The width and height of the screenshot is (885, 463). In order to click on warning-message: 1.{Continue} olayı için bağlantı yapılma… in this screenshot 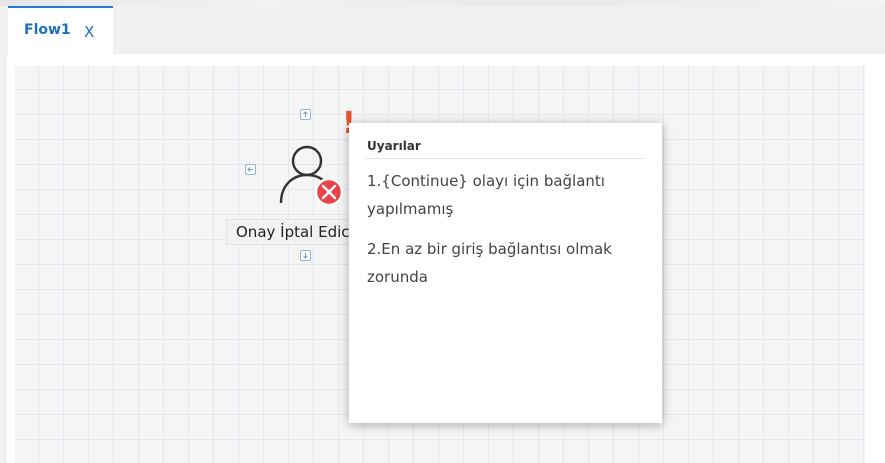, I will do `click(486, 195)`.